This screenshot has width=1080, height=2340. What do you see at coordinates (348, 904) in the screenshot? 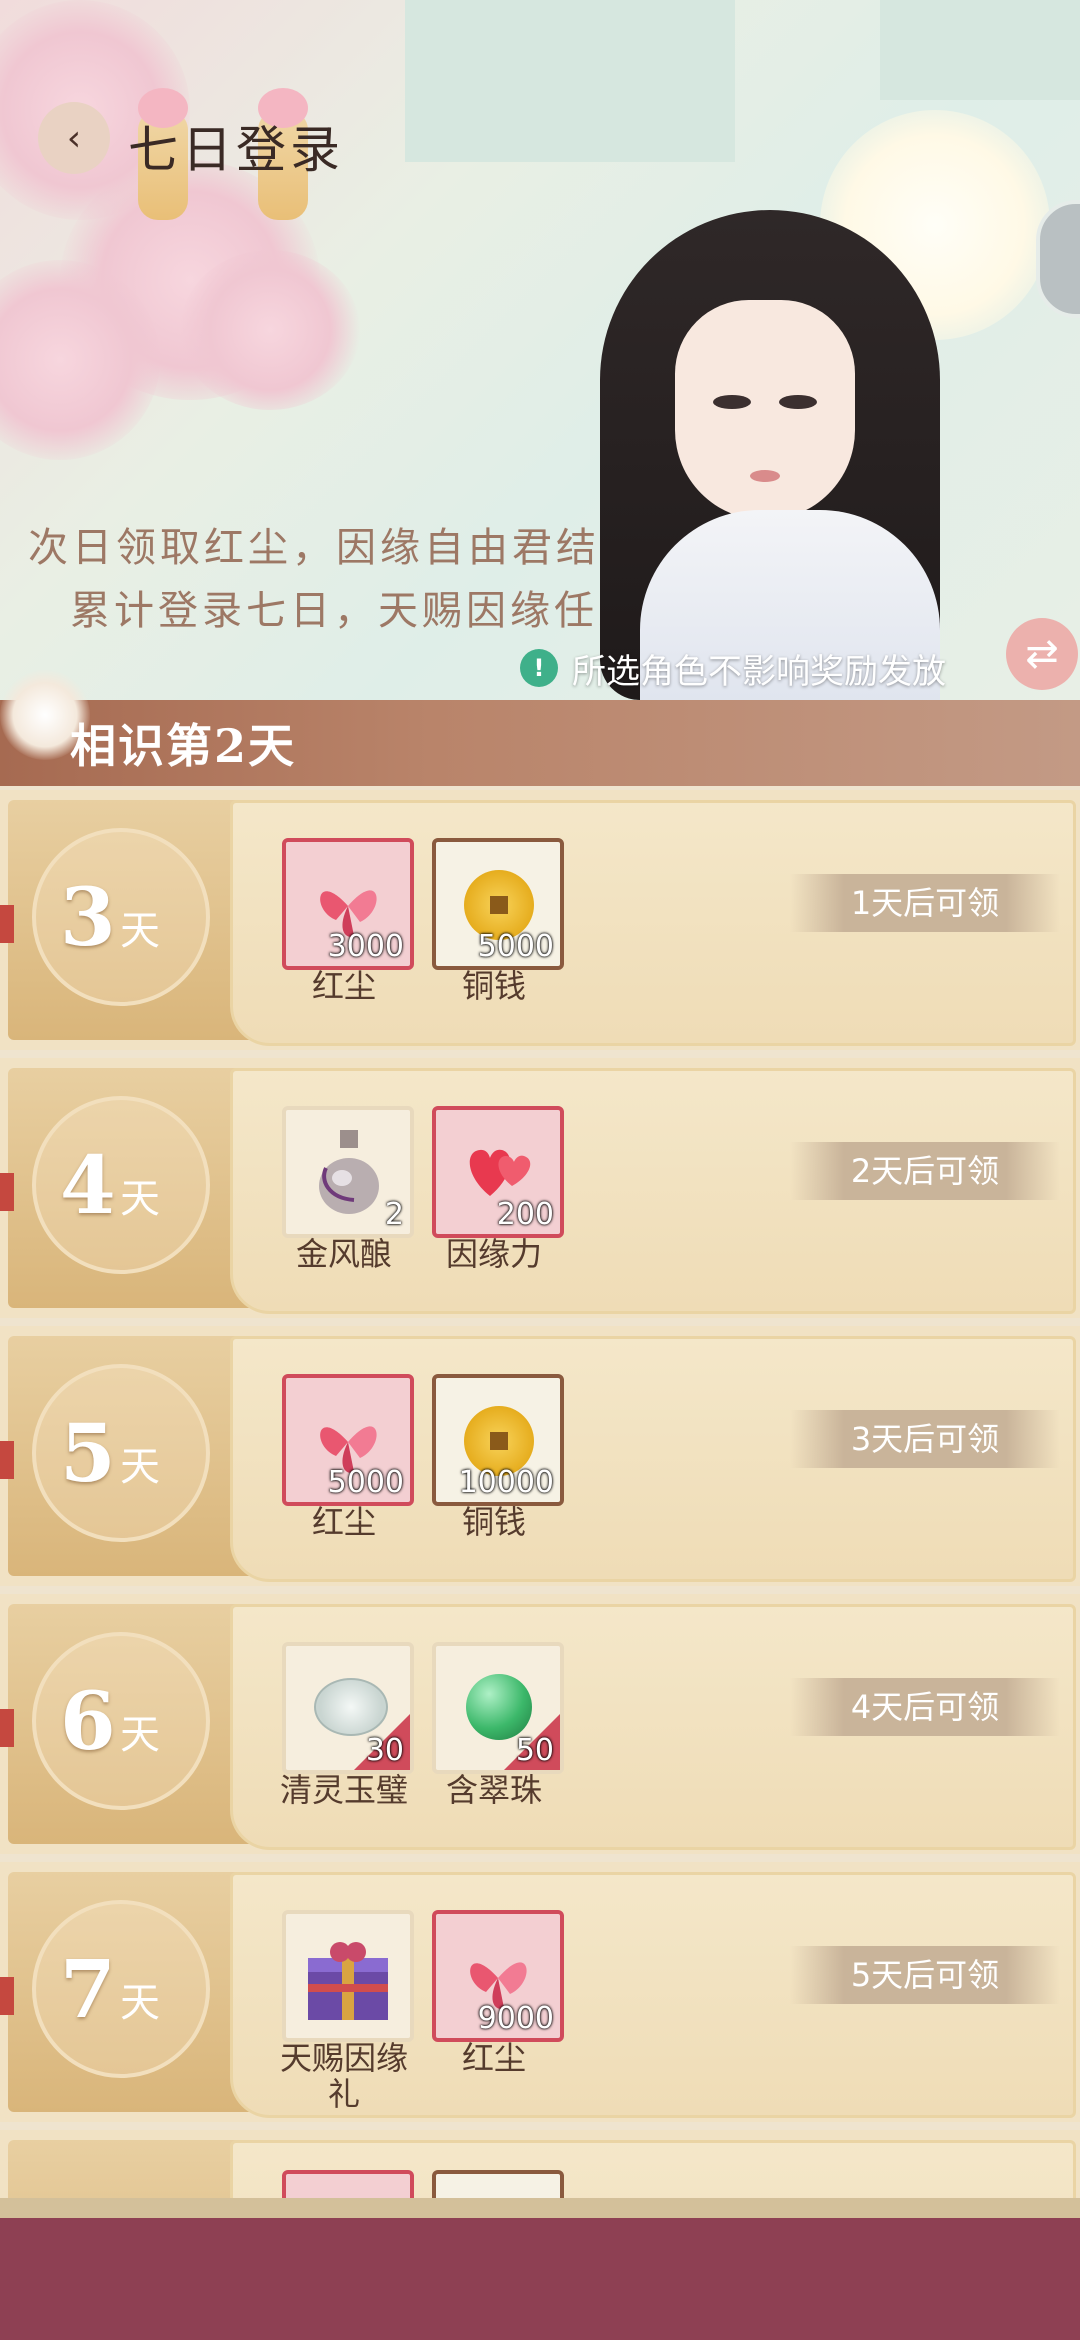
I see `reward-item: 3000` at bounding box center [348, 904].